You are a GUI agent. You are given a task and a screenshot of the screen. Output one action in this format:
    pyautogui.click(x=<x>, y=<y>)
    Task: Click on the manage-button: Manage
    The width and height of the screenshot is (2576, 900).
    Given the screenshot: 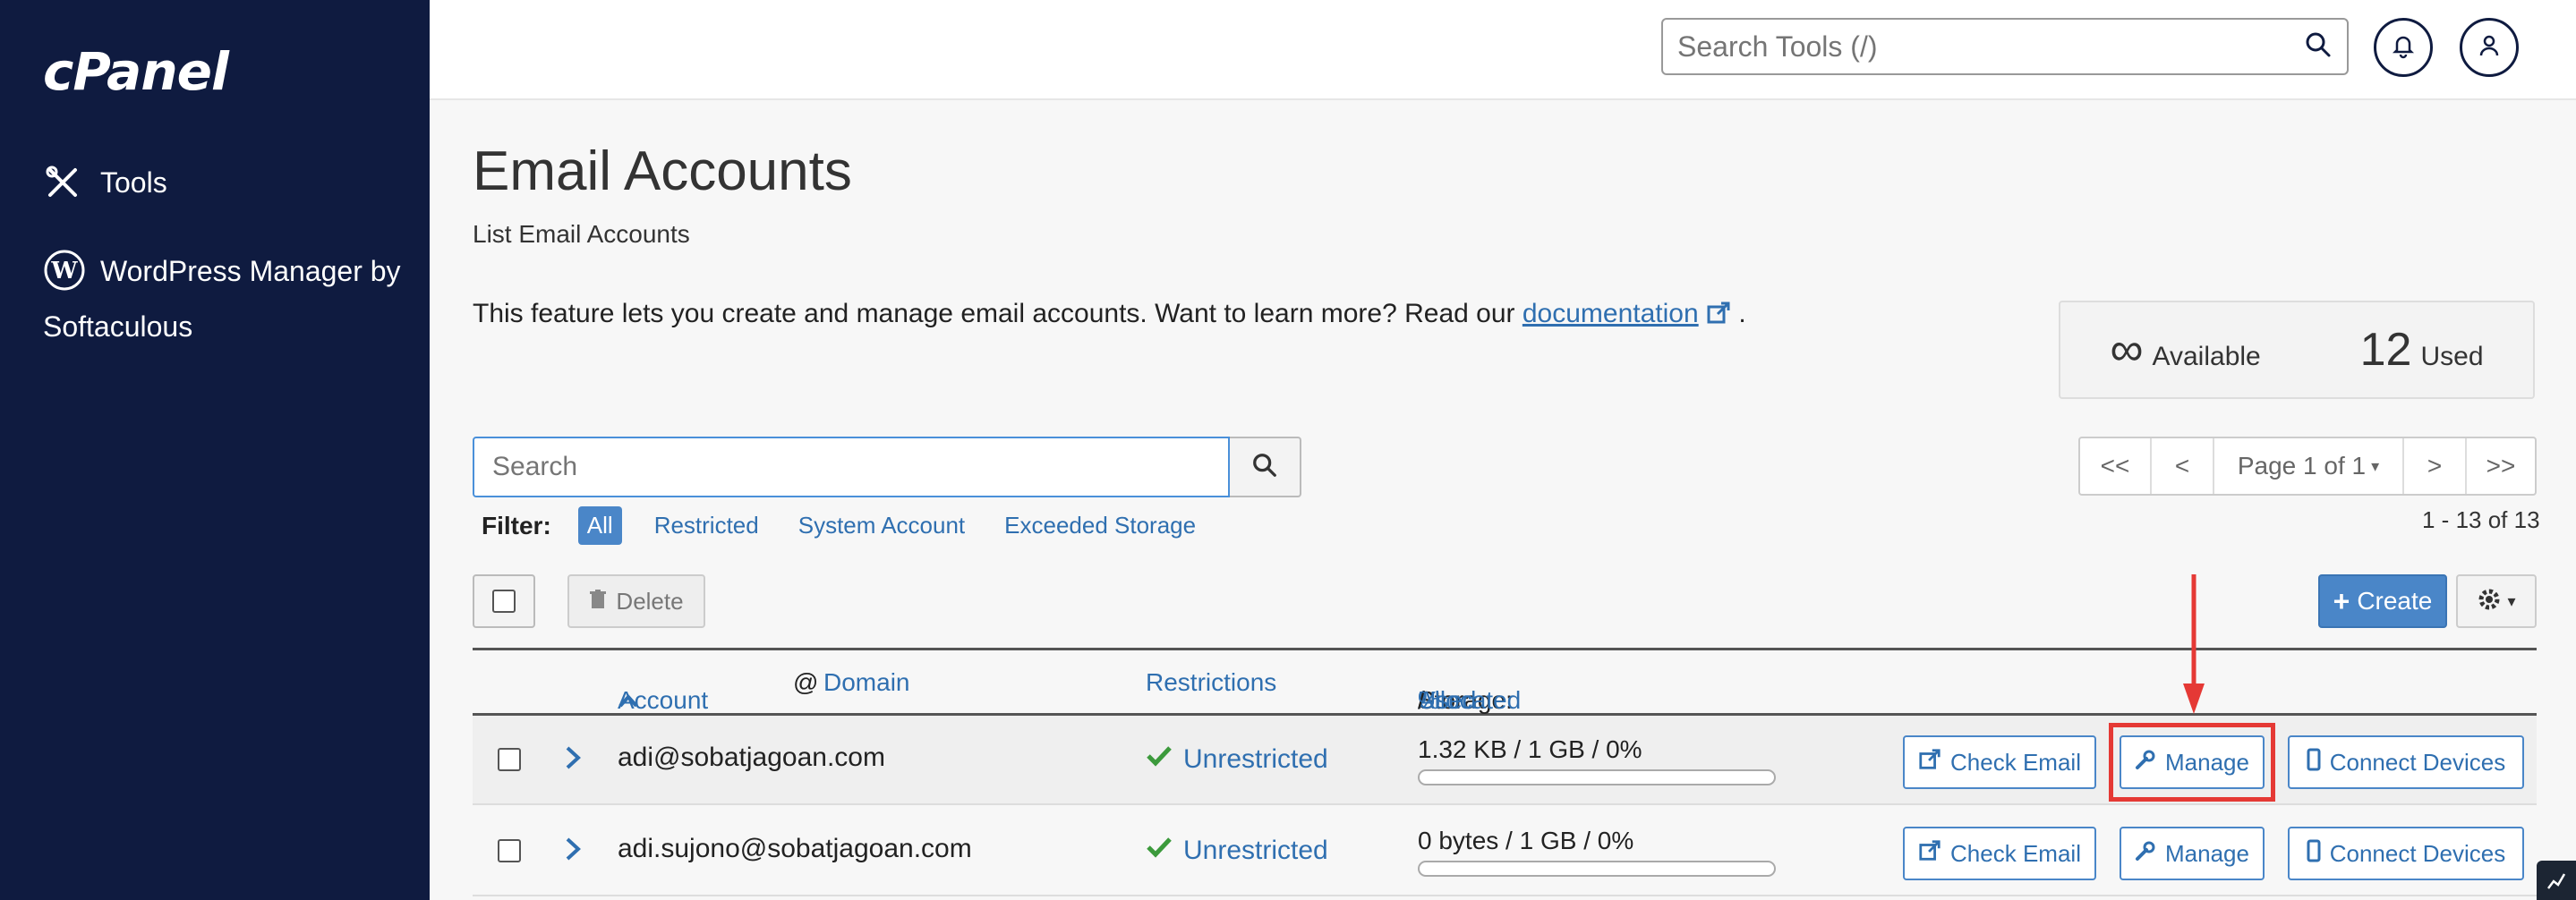 What is the action you would take?
    pyautogui.click(x=2192, y=853)
    